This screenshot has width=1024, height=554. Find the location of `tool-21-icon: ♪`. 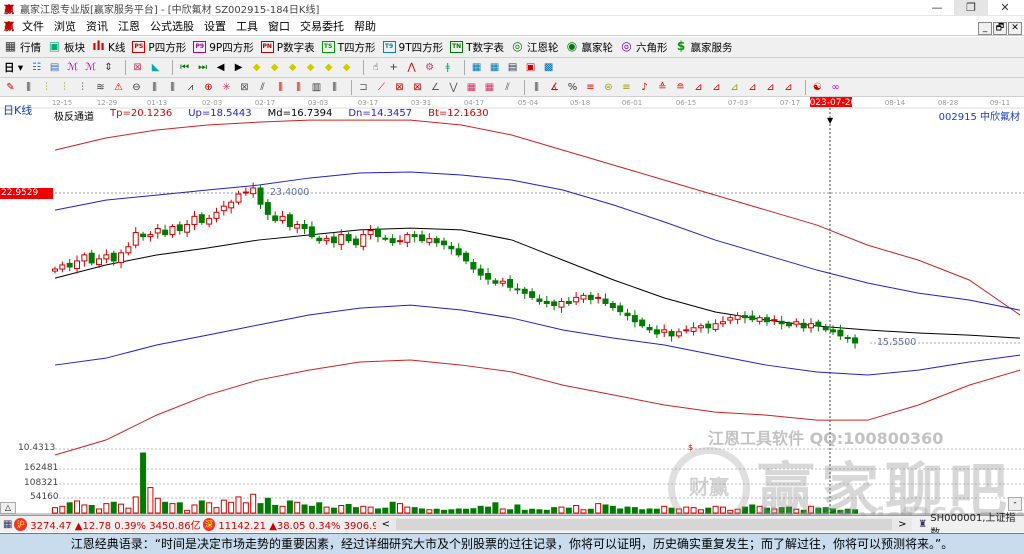

tool-21-icon: ♪ is located at coordinates (644, 87).